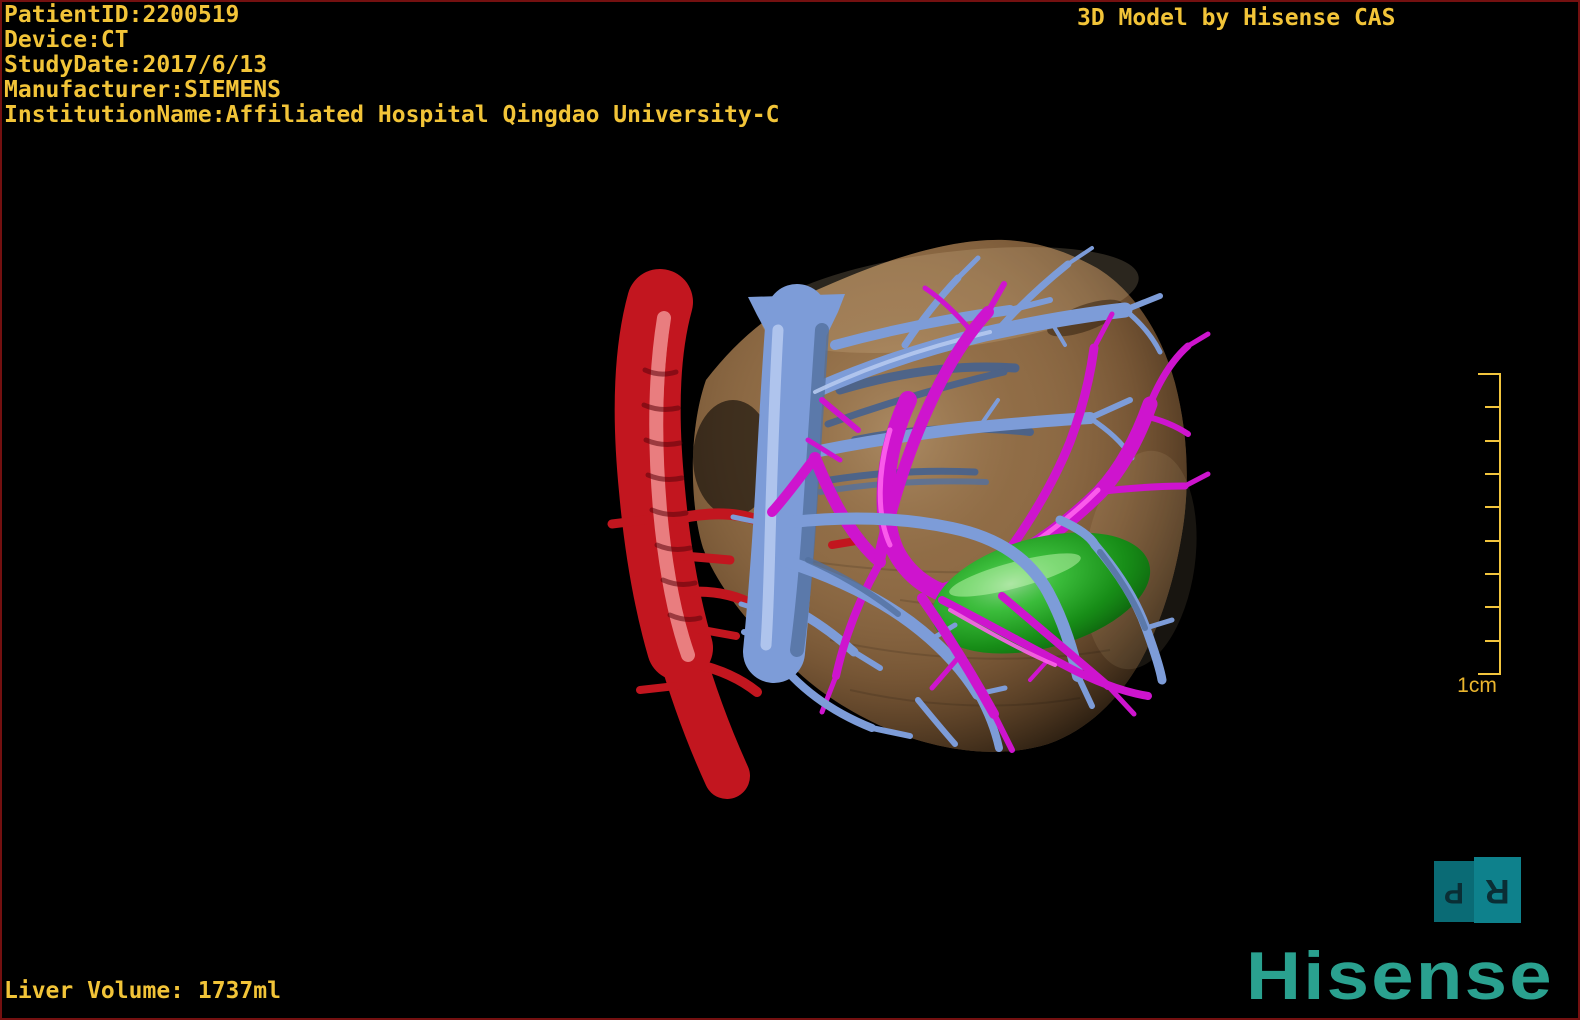 The height and width of the screenshot is (1020, 1580). I want to click on orientation-face-posterior: P, so click(1454, 891).